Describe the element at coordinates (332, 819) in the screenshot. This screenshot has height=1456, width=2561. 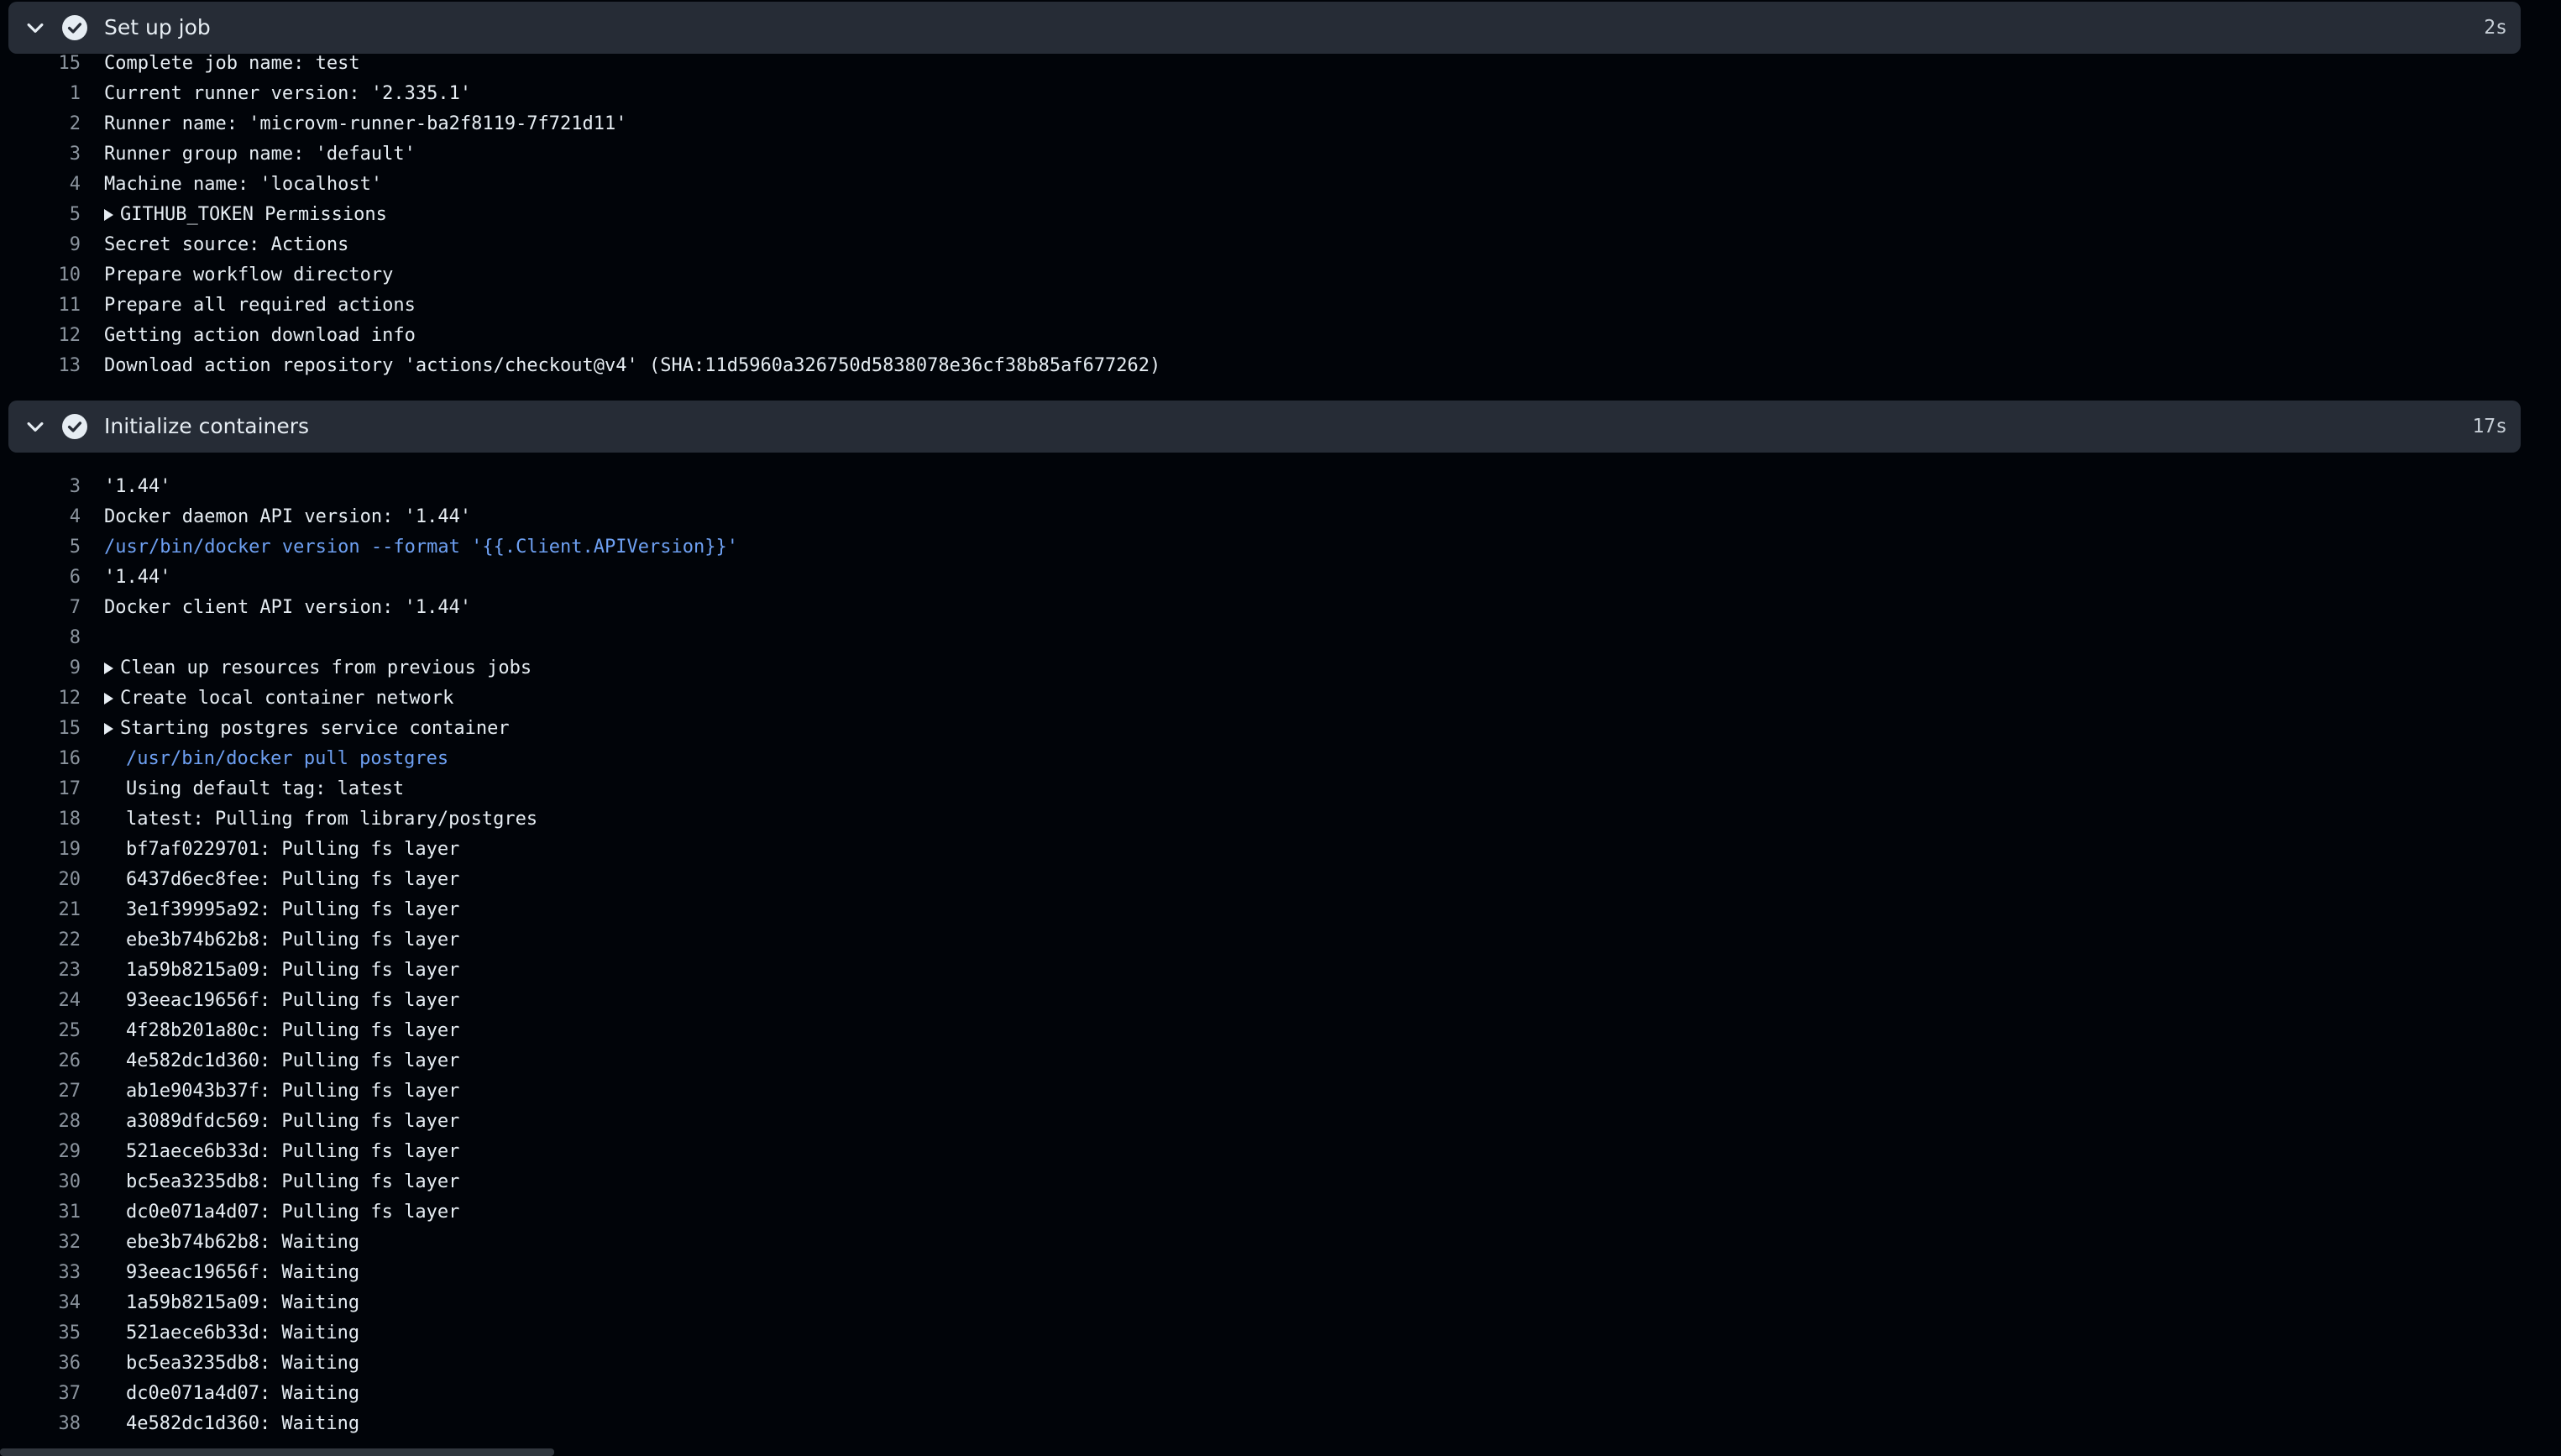
I see `log-text: latest: Pulling from library/postgres` at that location.